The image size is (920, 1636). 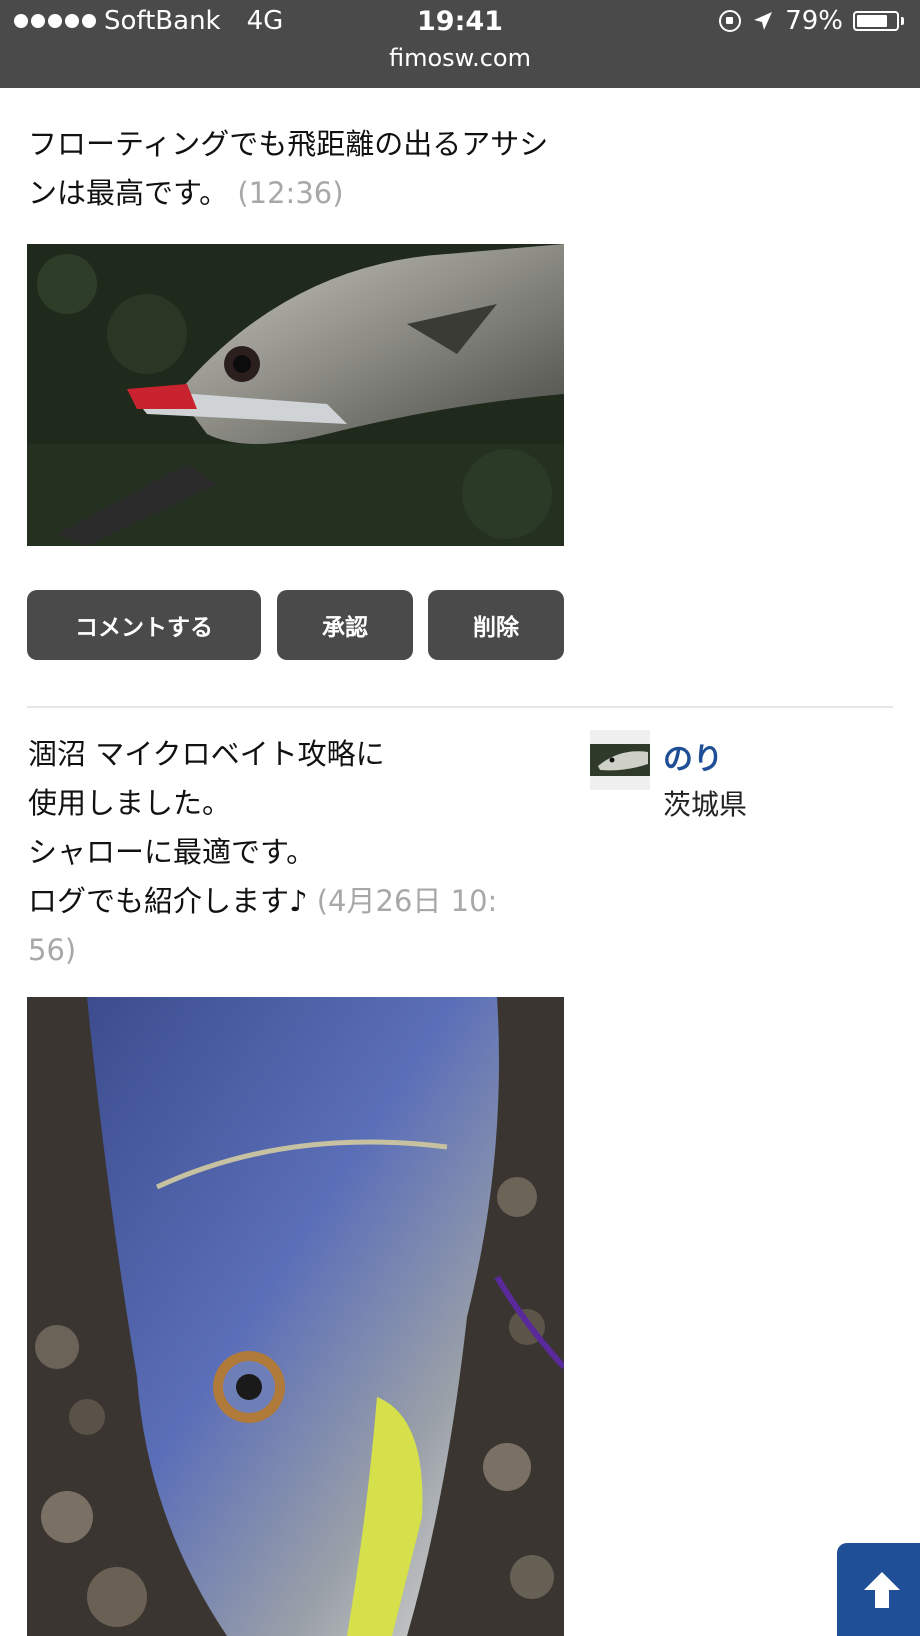 I want to click on post-line: 涸沼 マイクロベイト攻略に, so click(x=206, y=754).